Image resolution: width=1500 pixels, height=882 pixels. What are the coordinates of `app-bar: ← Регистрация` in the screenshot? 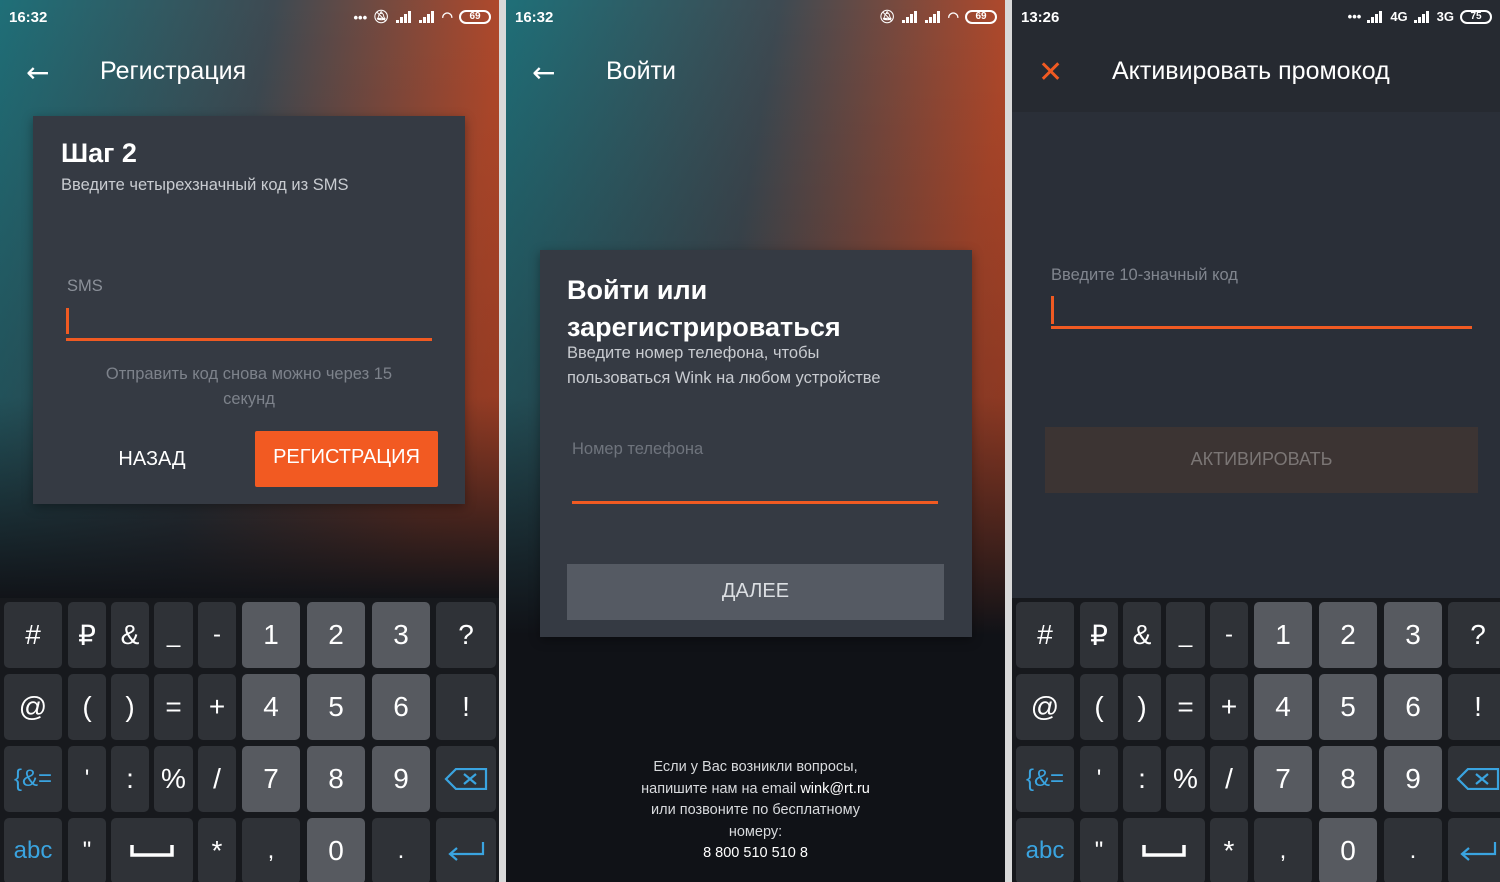 It's located at (249, 75).